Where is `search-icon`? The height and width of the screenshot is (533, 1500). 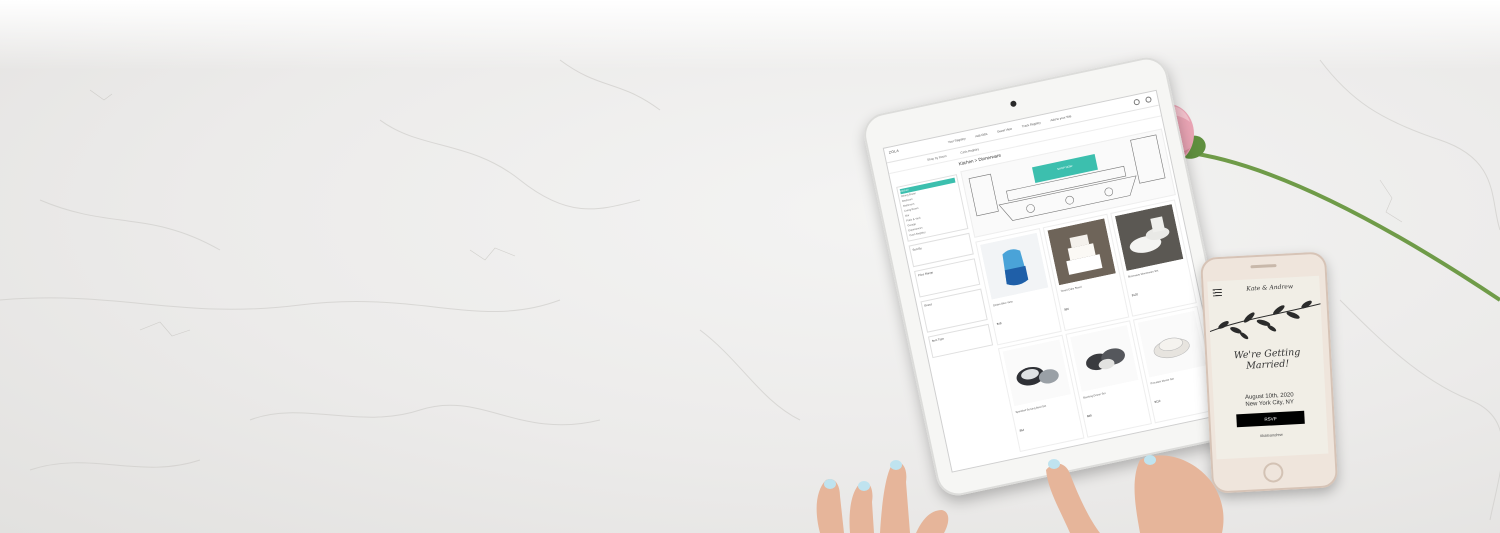 search-icon is located at coordinates (1137, 102).